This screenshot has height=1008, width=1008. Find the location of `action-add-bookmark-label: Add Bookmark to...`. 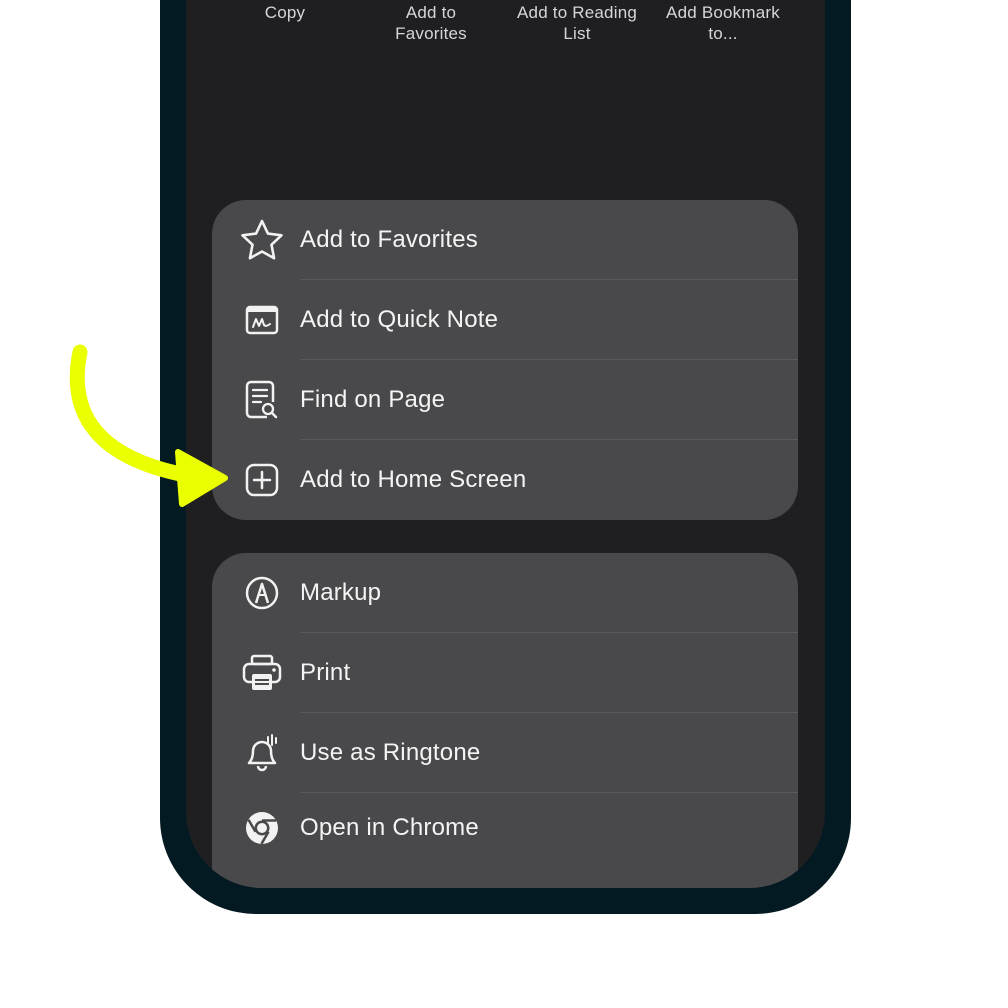

action-add-bookmark-label: Add Bookmark to... is located at coordinates (723, 23).